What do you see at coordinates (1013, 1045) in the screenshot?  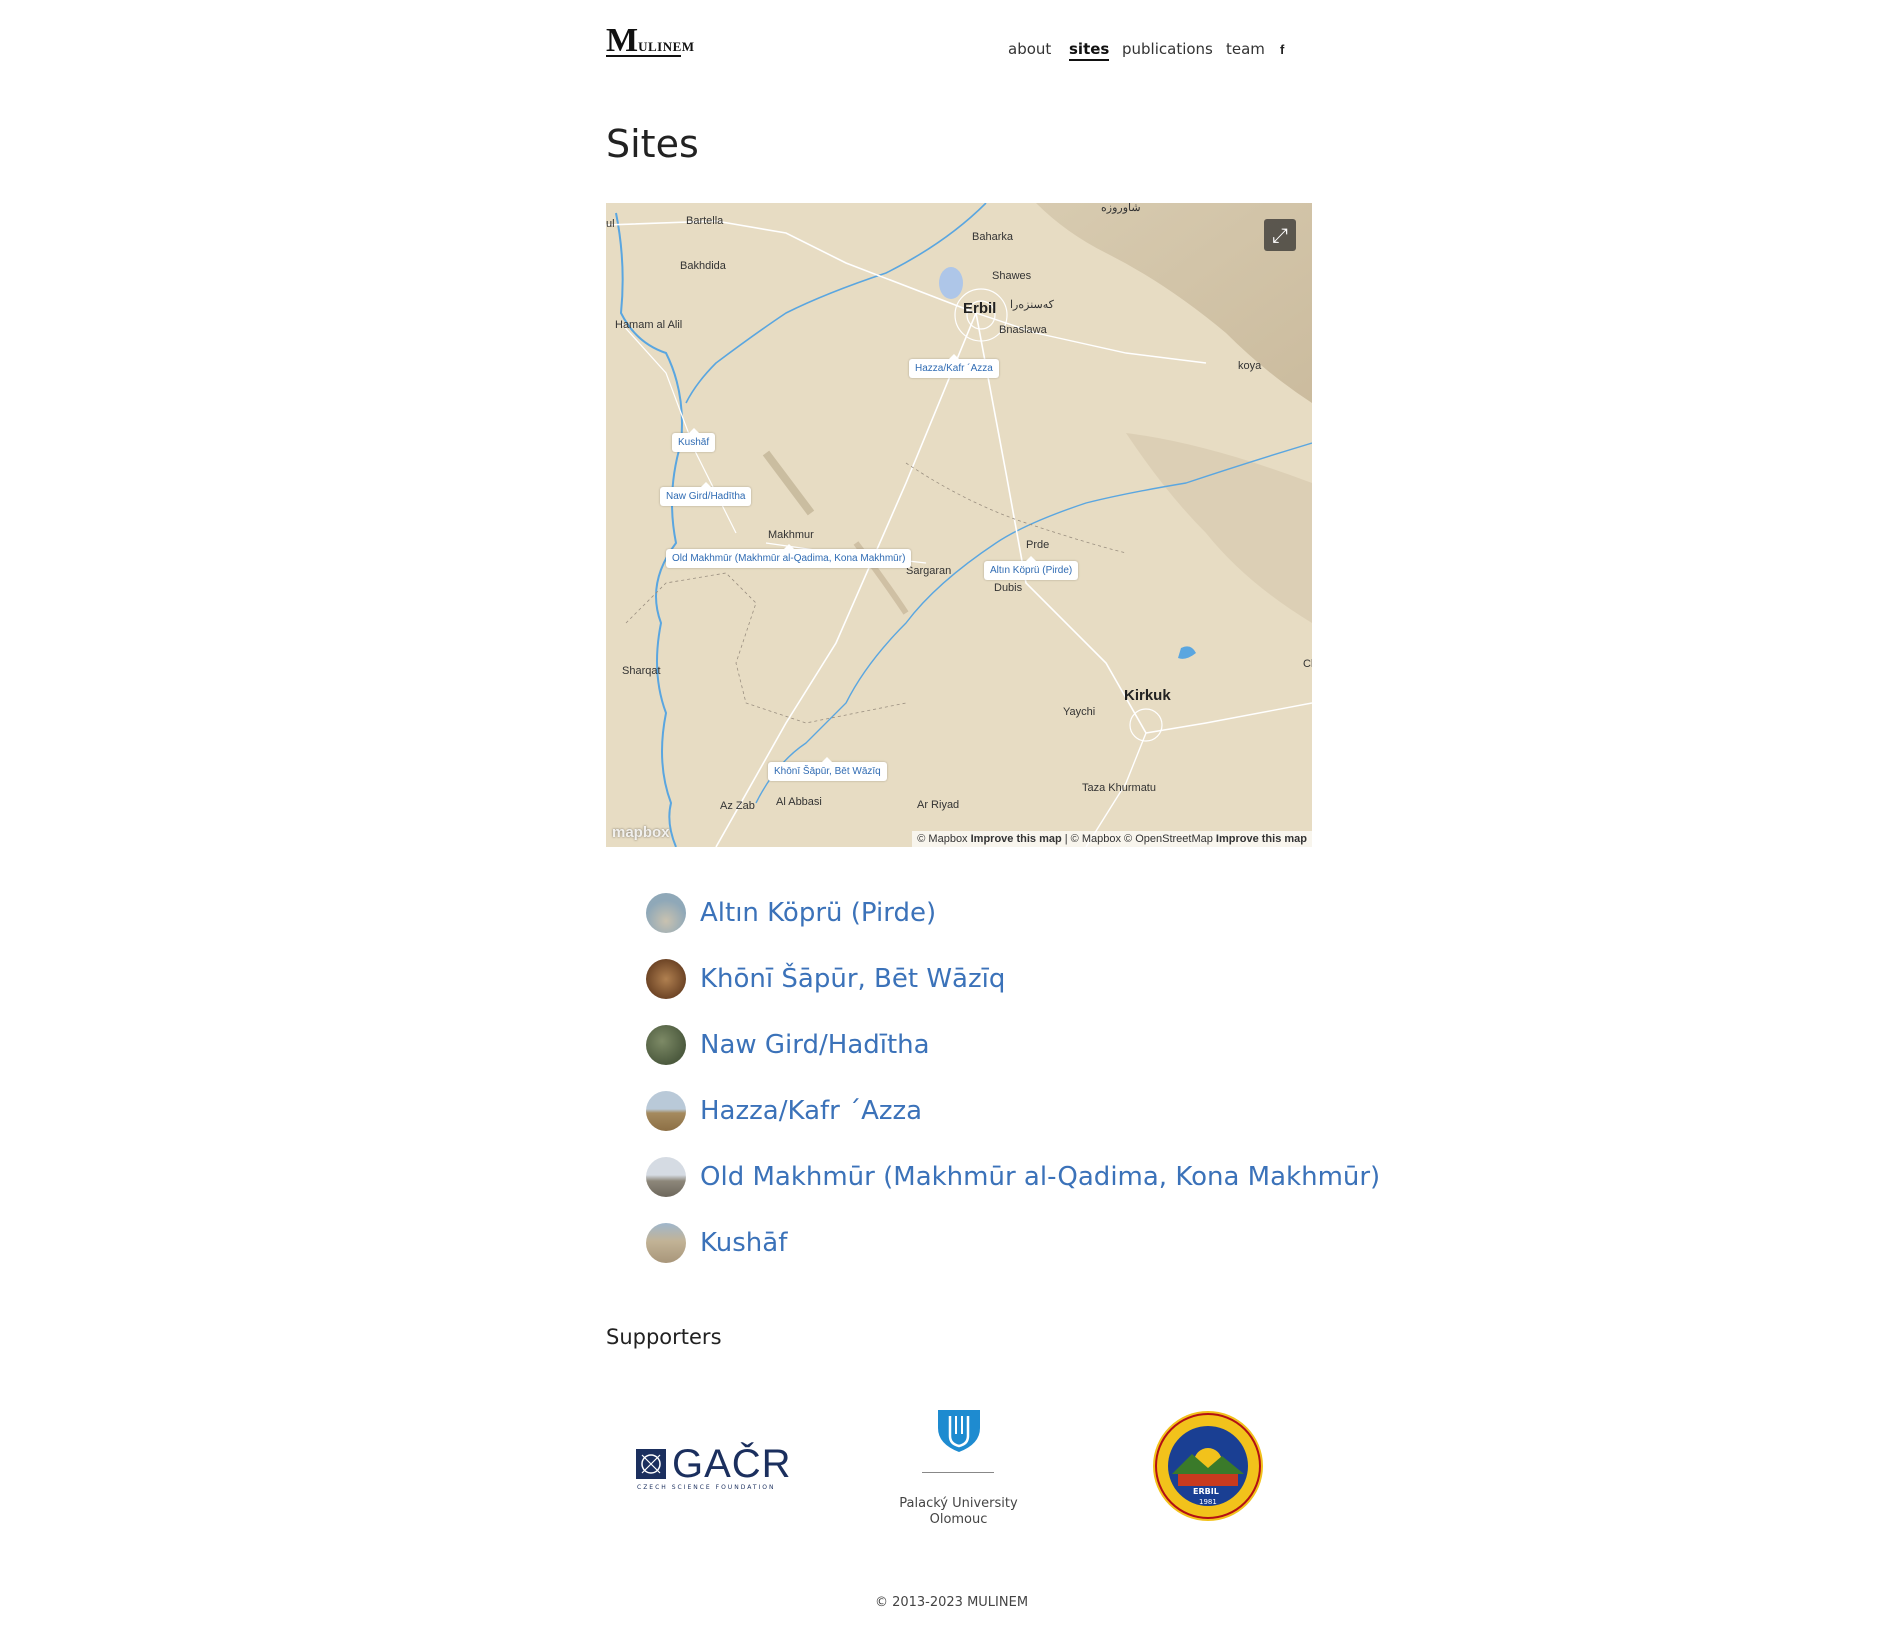 I see `list-item: Naw Gird/Hadītha` at bounding box center [1013, 1045].